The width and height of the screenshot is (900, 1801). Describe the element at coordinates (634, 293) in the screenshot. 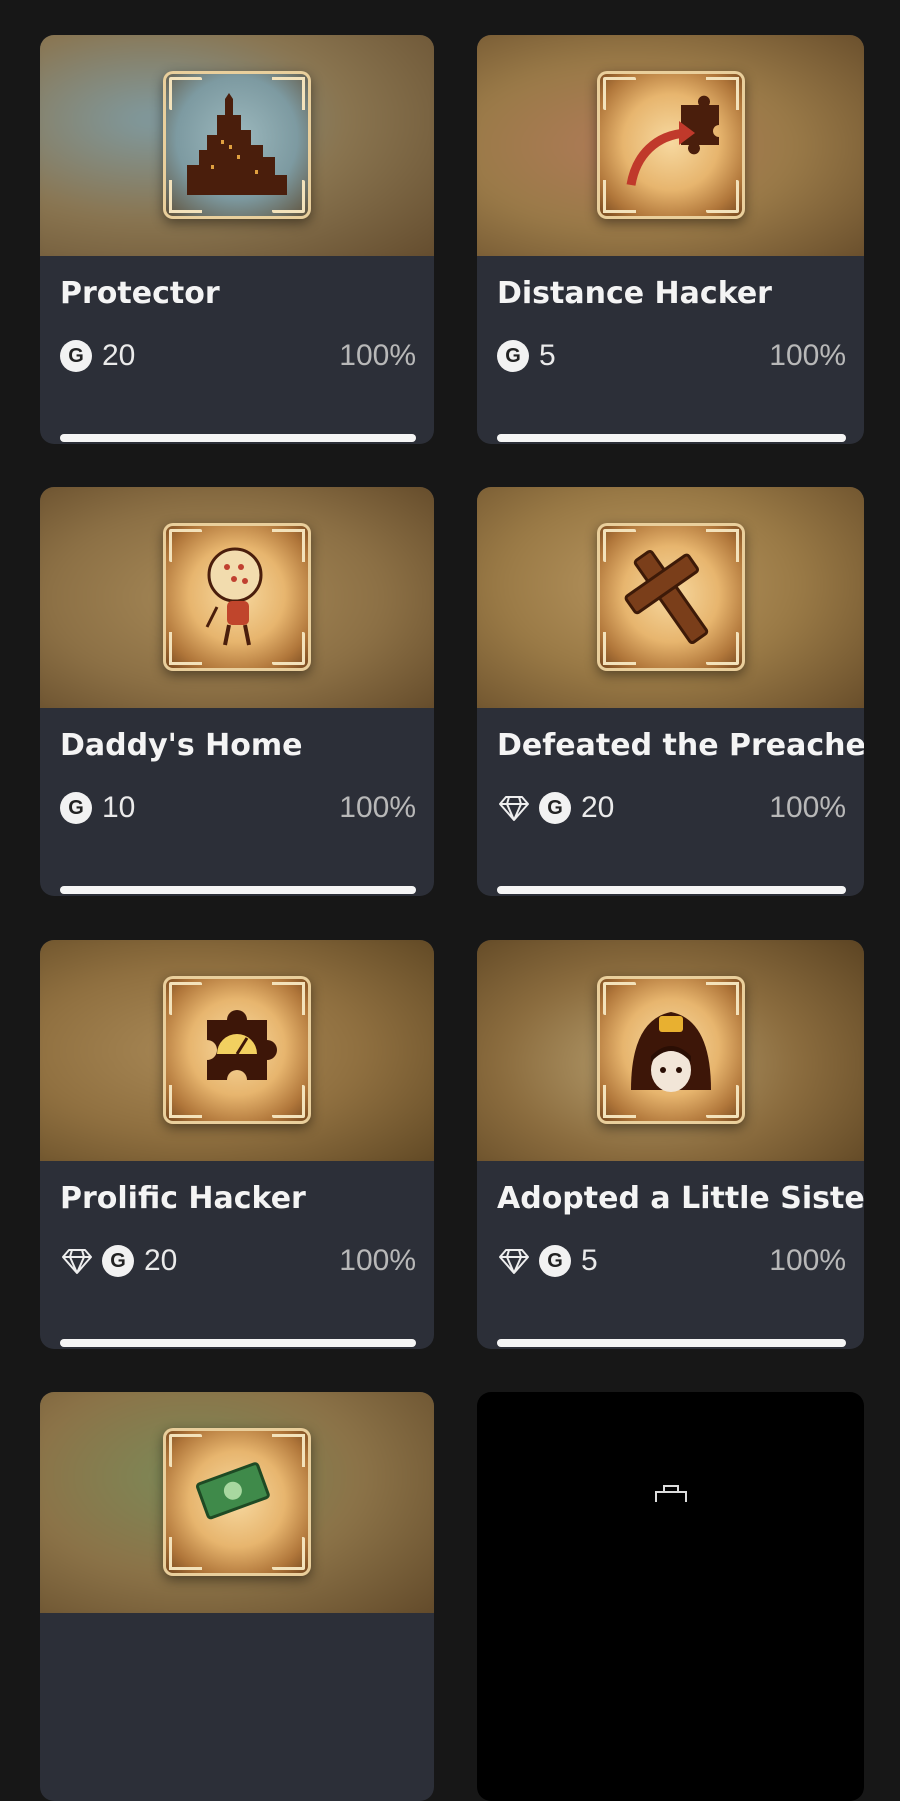

I see `achievement-title: Distance Hacker` at that location.